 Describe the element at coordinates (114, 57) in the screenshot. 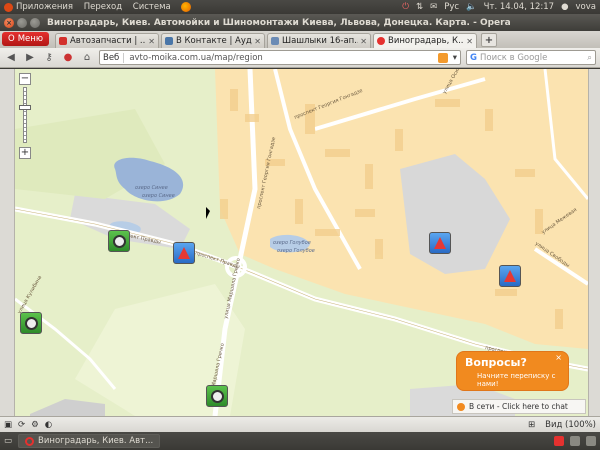

I see `address-prefix: Веб` at that location.